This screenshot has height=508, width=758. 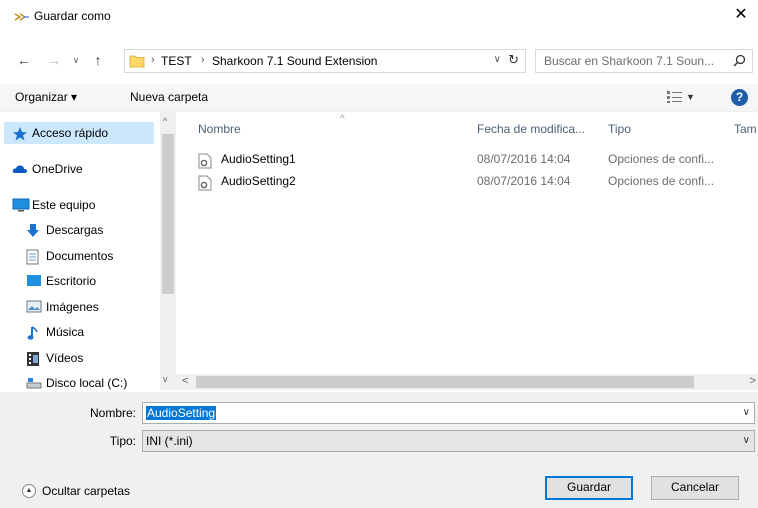 I want to click on column-header-size: Tam, so click(x=745, y=129).